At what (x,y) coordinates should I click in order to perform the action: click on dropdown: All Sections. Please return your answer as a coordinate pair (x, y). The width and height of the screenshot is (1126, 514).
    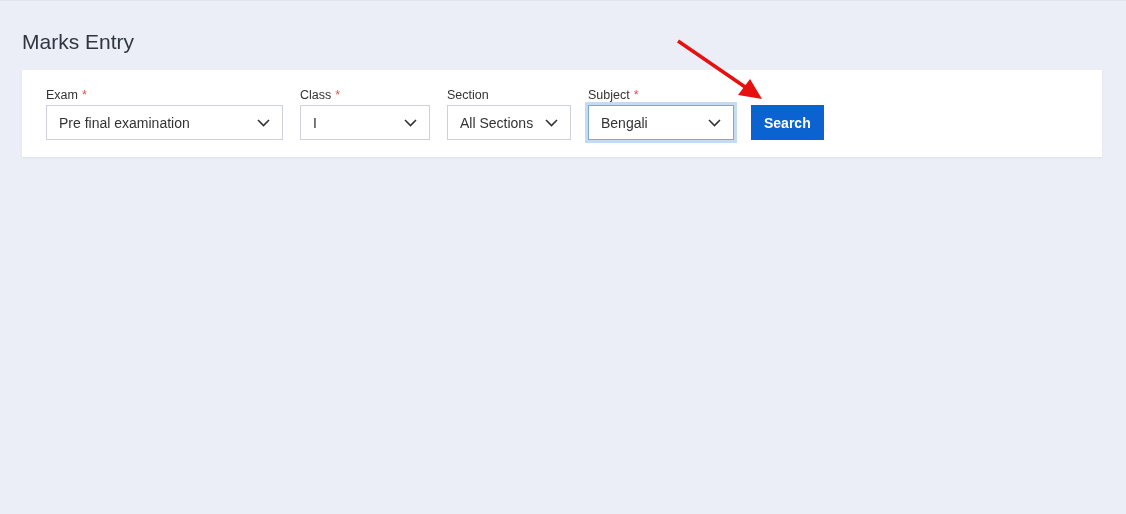
    Looking at the image, I should click on (509, 122).